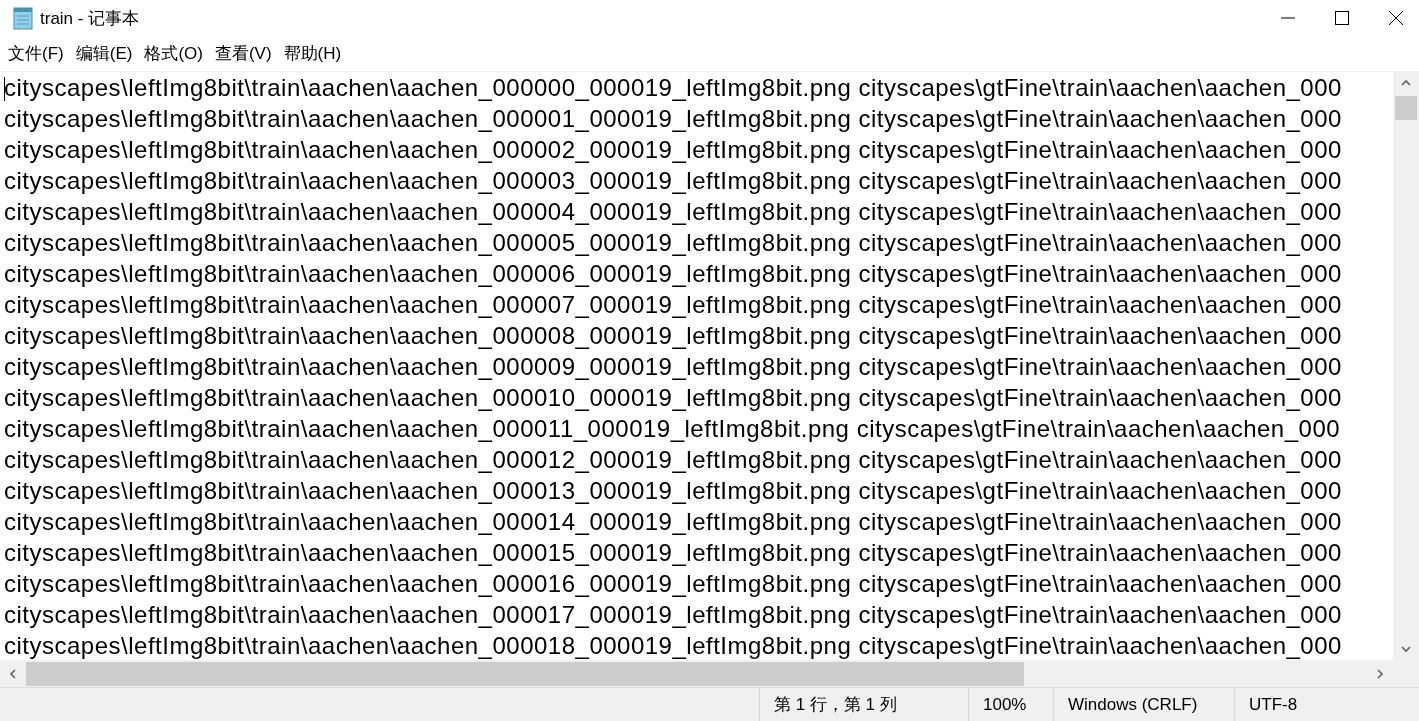  What do you see at coordinates (673, 212) in the screenshot?
I see `text-line: cityscapes\leftImg8bit\train\aachen\aachen_000004_000019_leftImg8bit.png cityscapes\gtFine\train\aachen\aachen_000` at bounding box center [673, 212].